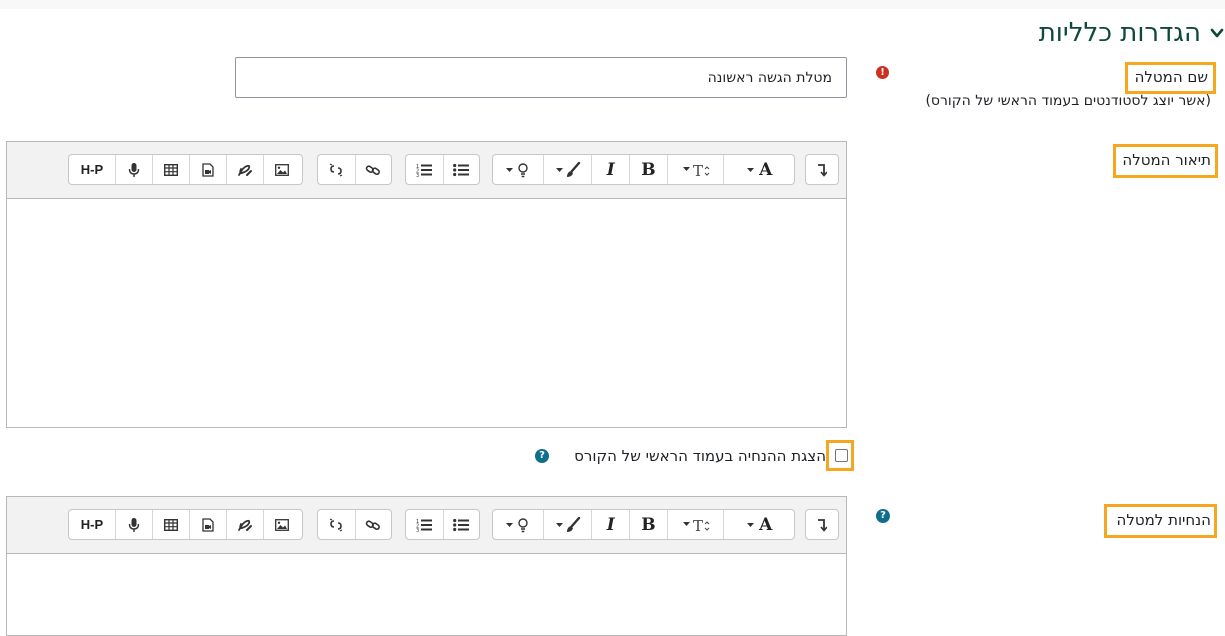 The image size is (1225, 636). Describe the element at coordinates (841, 455) in the screenshot. I see `show-instructions-checkbox` at that location.